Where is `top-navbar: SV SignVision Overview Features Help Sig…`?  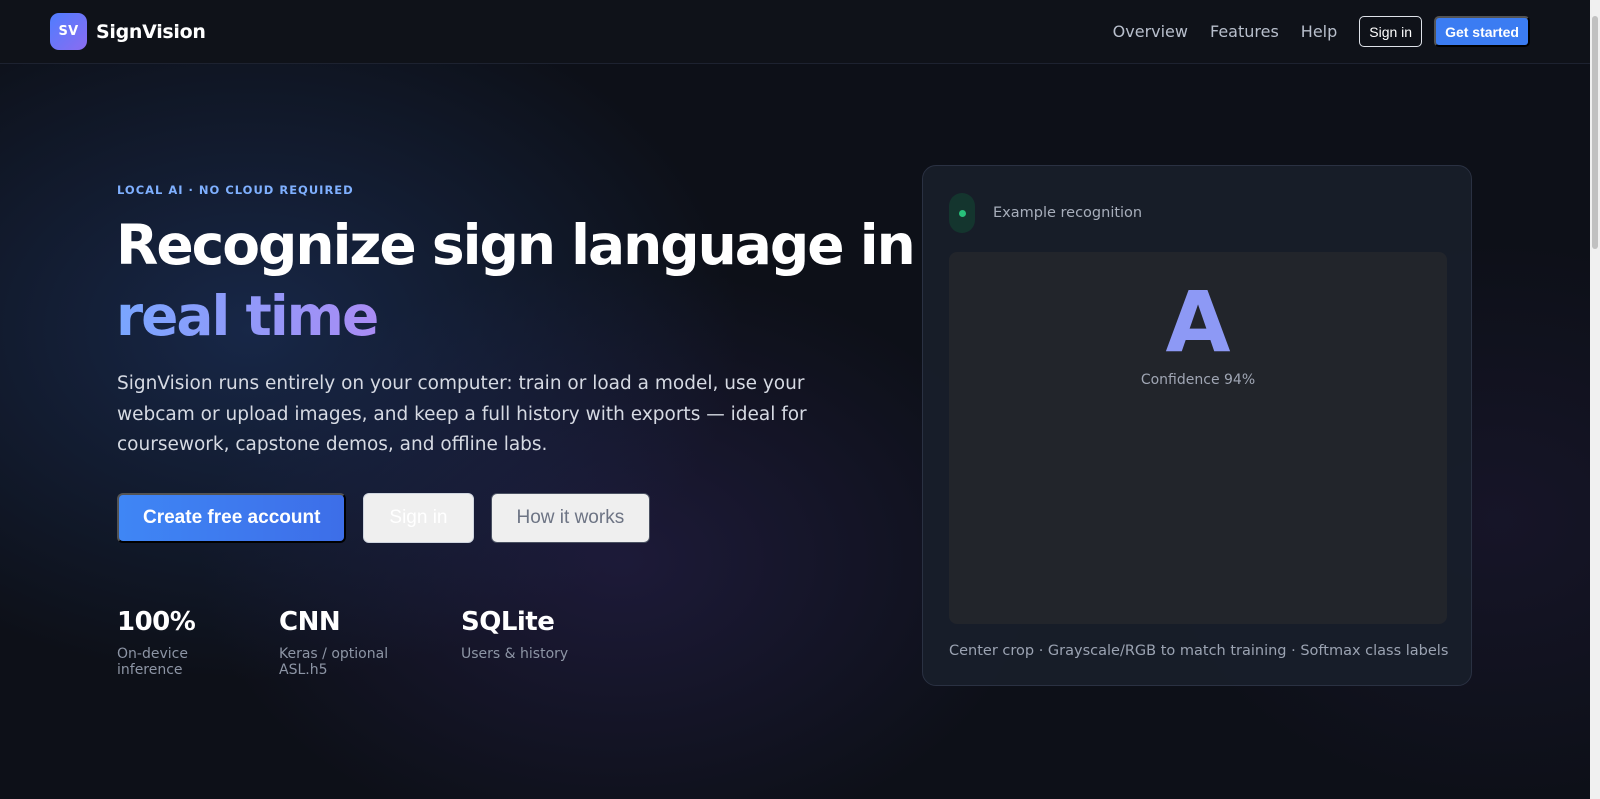
top-navbar: SV SignVision Overview Features Help Sig… is located at coordinates (795, 32).